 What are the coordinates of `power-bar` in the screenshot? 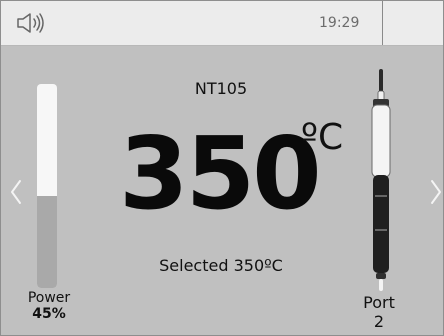 It's located at (47, 186).